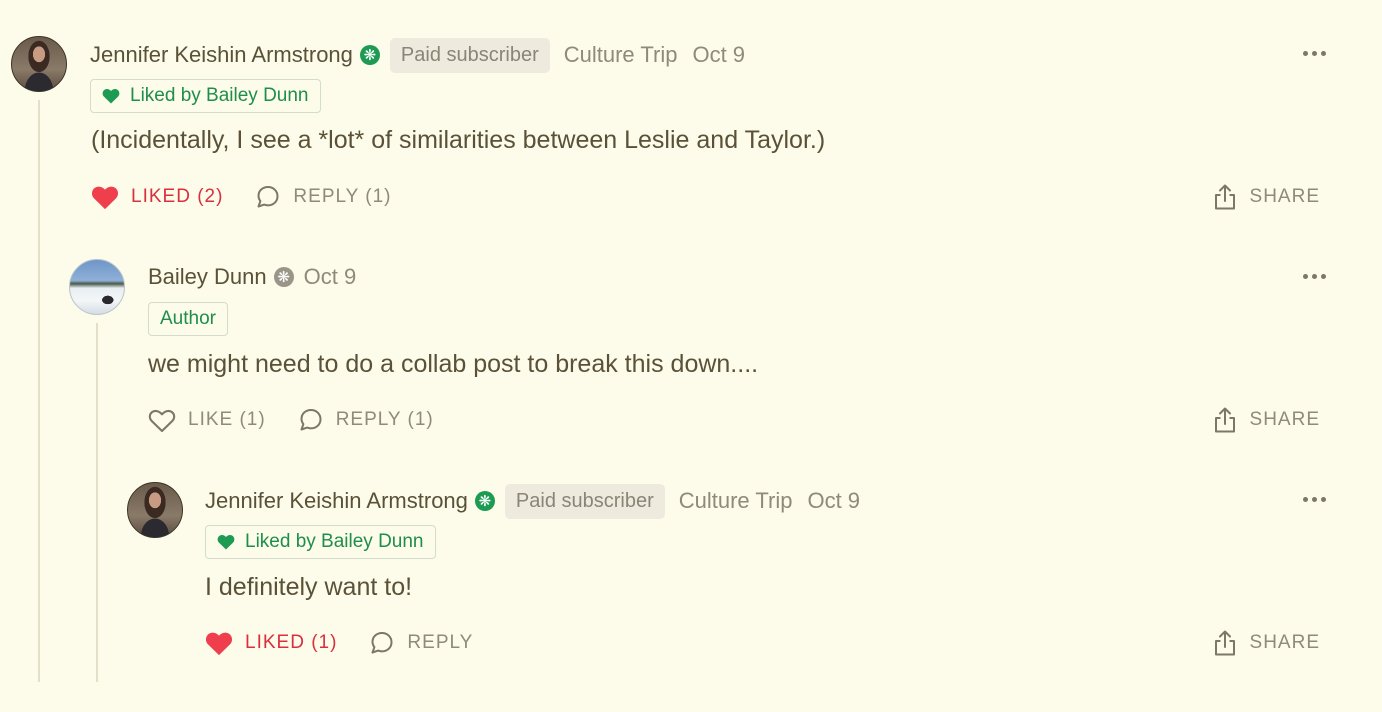 The image size is (1382, 712). Describe the element at coordinates (207, 277) in the screenshot. I see `author-name: Bailey Dunn` at that location.